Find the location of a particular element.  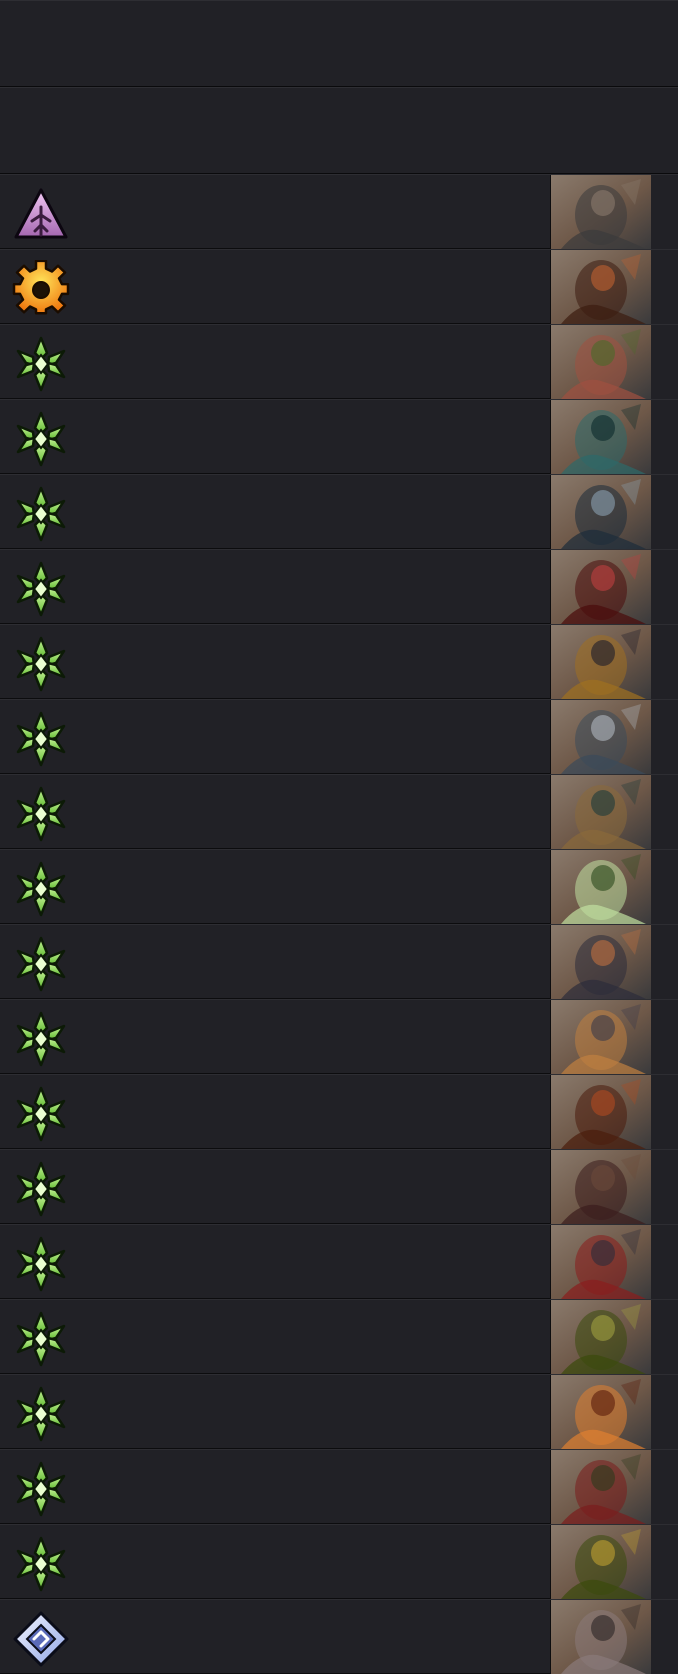

bloodied-ranger-portrait is located at coordinates (601, 1487).